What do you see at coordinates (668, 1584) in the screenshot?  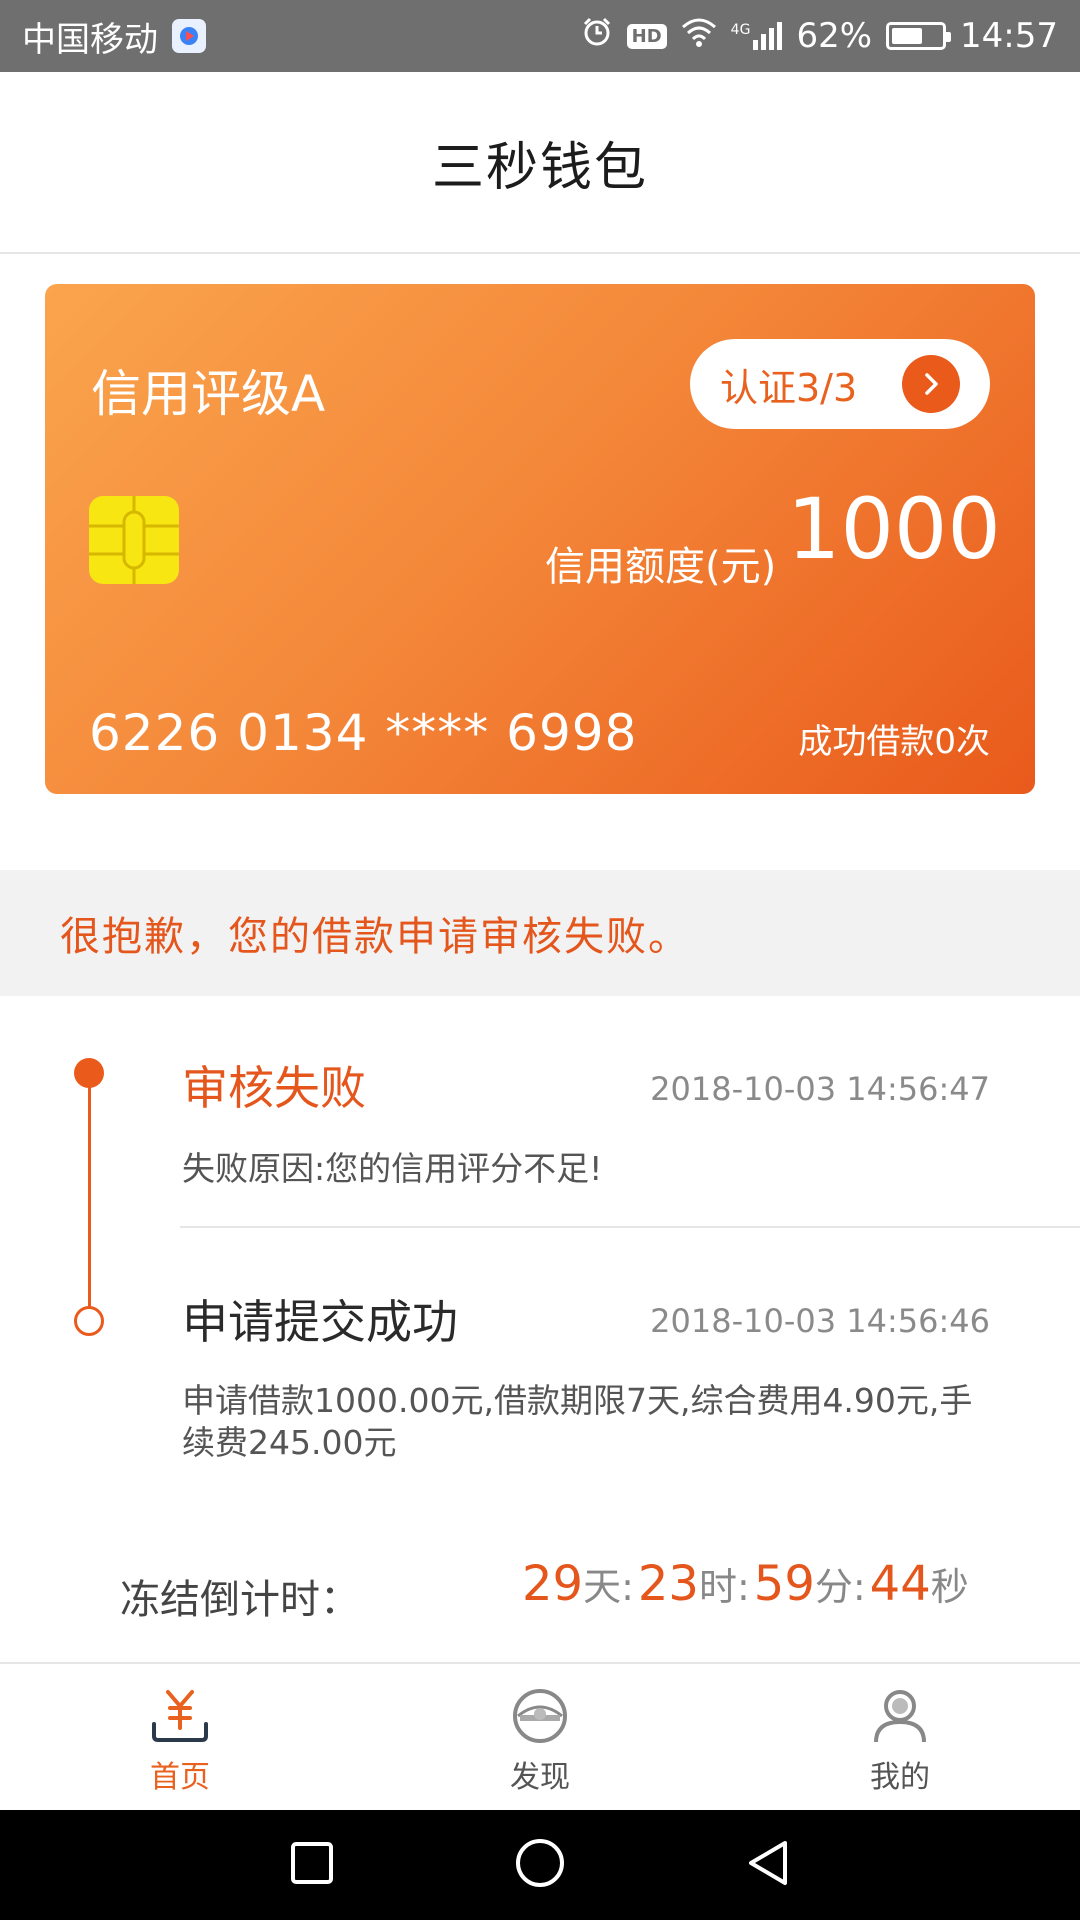 I see `countdown-hours: 23` at bounding box center [668, 1584].